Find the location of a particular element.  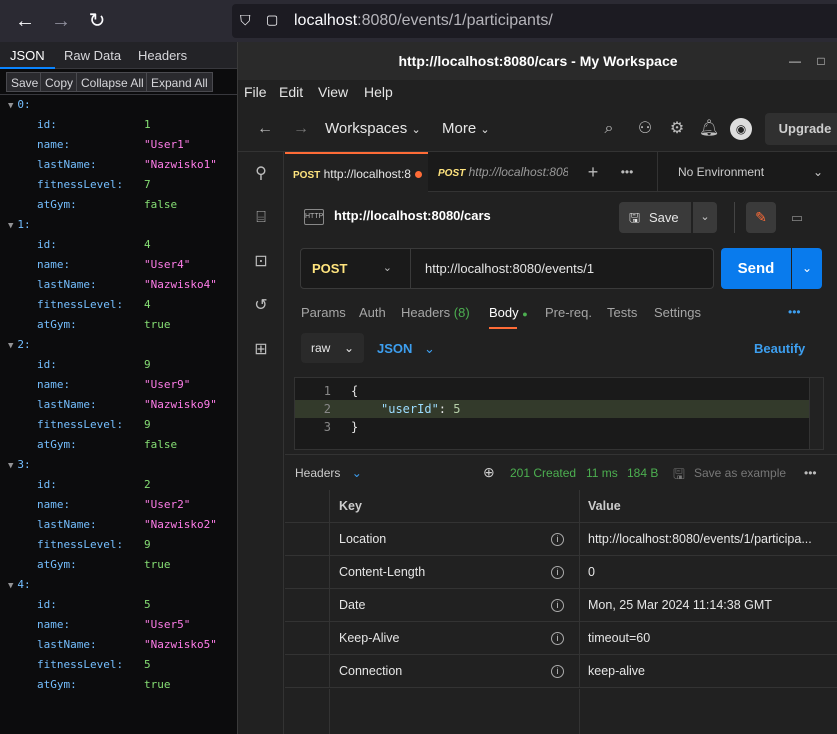

history-icon: ↺ is located at coordinates (261, 306).